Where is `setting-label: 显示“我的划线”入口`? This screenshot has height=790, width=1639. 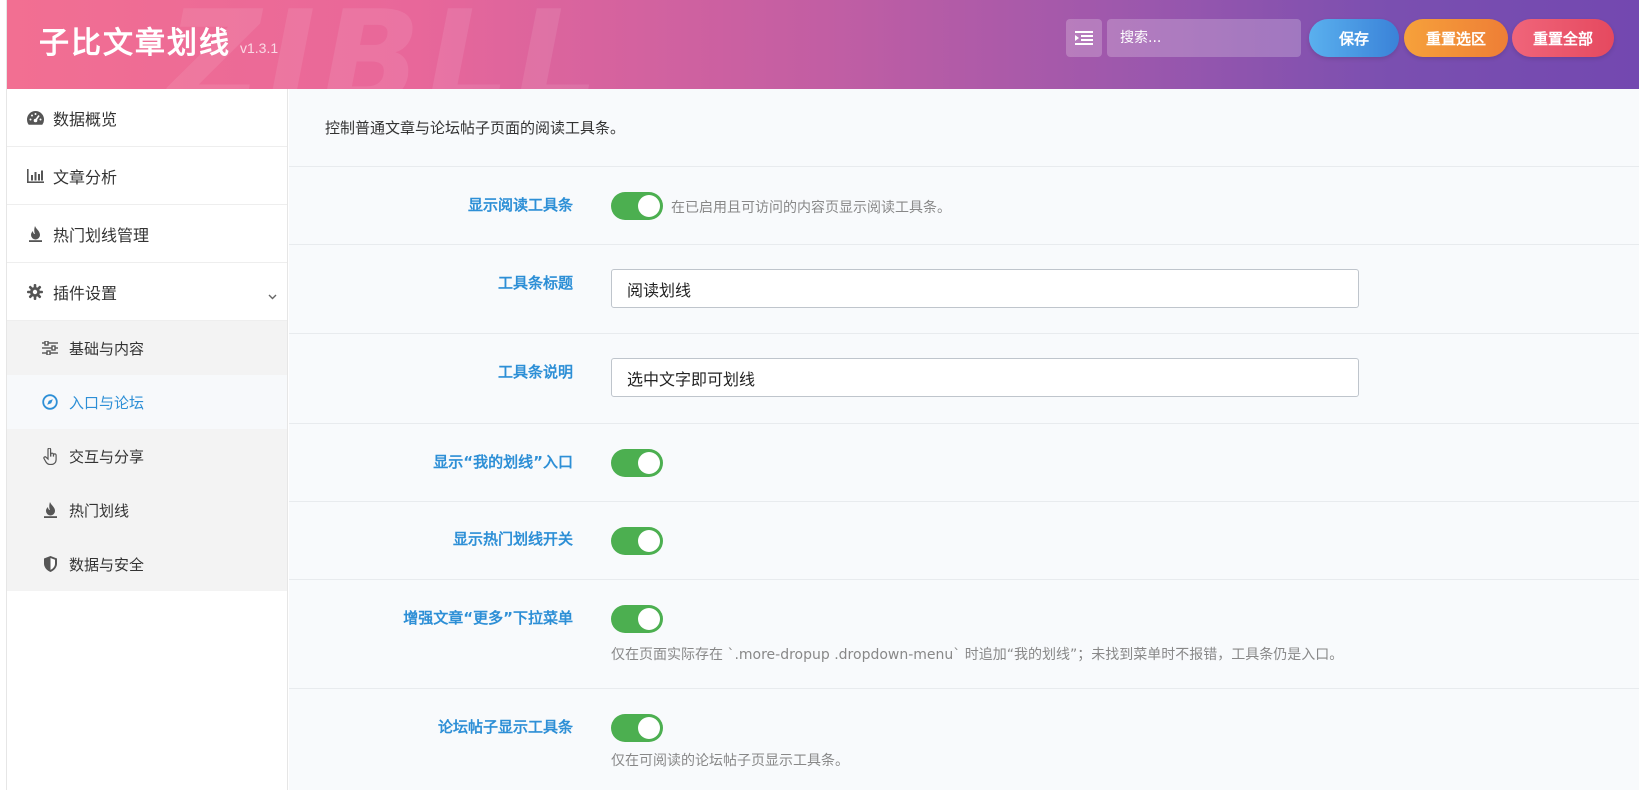 setting-label: 显示“我的划线”入口 is located at coordinates (503, 462).